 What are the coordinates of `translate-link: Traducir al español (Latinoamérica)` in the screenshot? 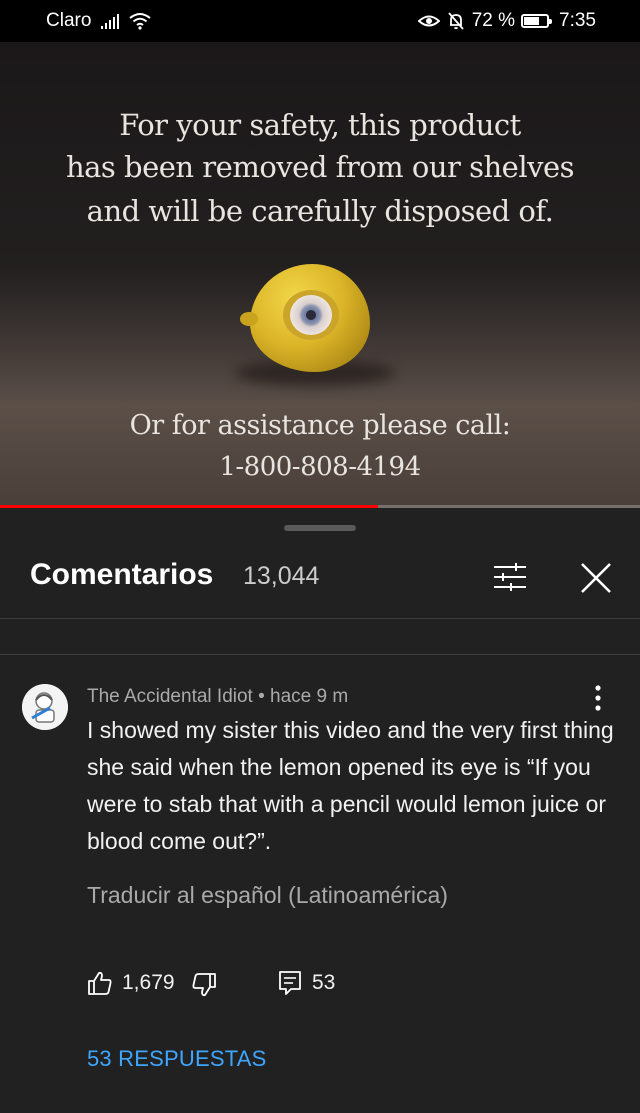 It's located at (267, 895).